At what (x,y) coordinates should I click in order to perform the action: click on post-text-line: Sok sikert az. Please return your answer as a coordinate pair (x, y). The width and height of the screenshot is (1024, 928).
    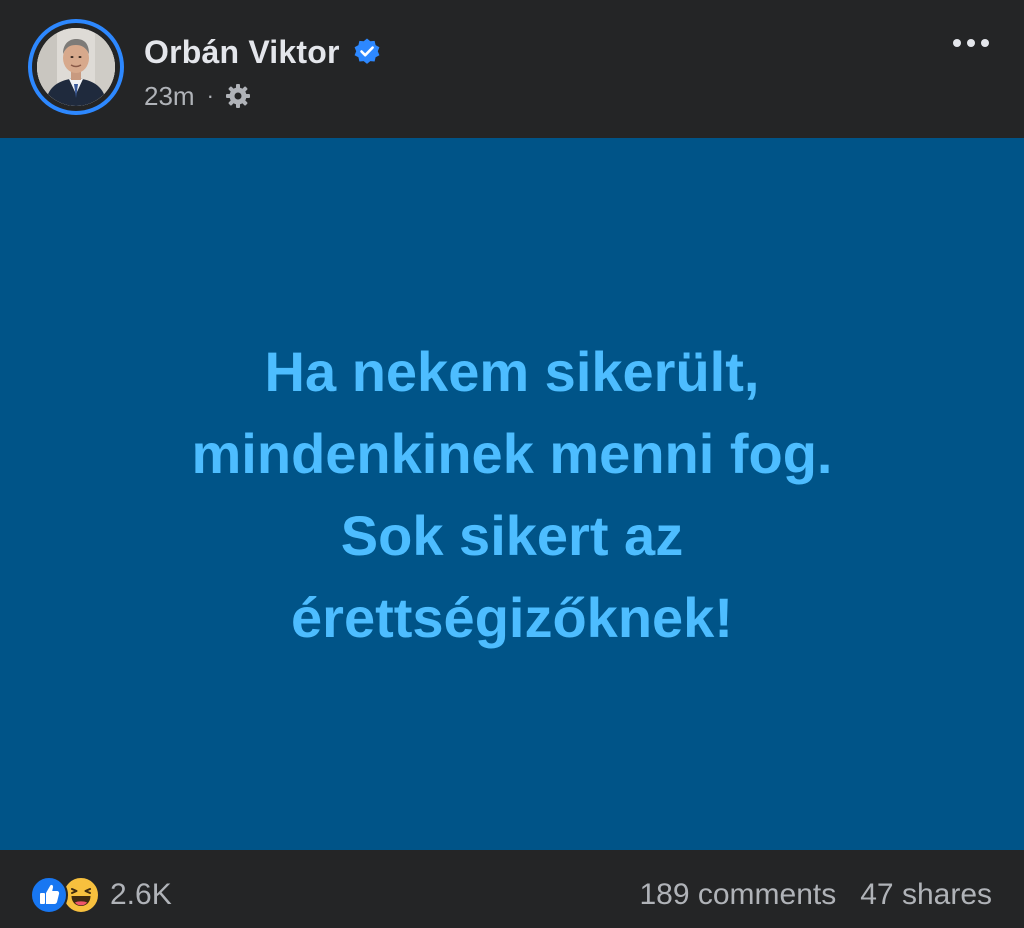
    Looking at the image, I should click on (512, 535).